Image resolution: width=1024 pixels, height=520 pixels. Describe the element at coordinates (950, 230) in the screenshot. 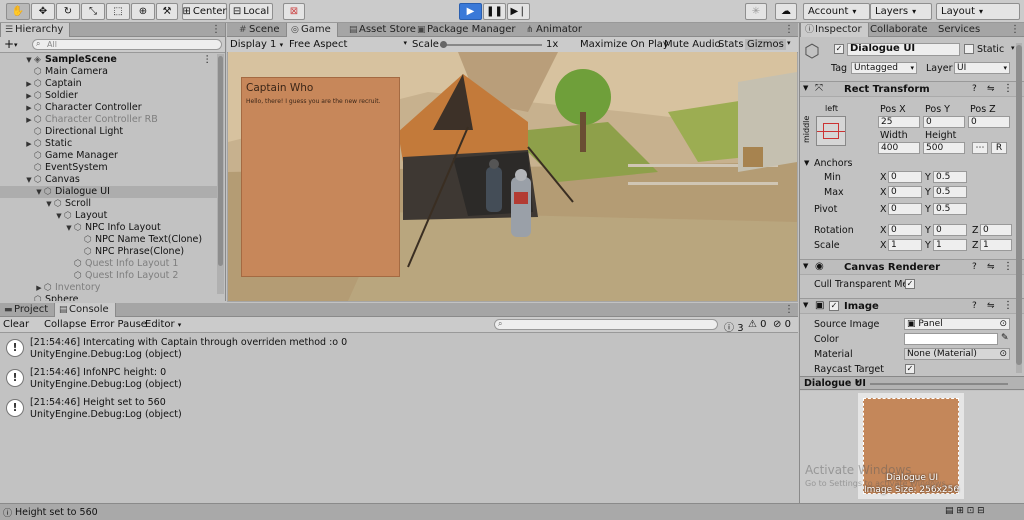

I see `rotation-y-field: 0` at that location.